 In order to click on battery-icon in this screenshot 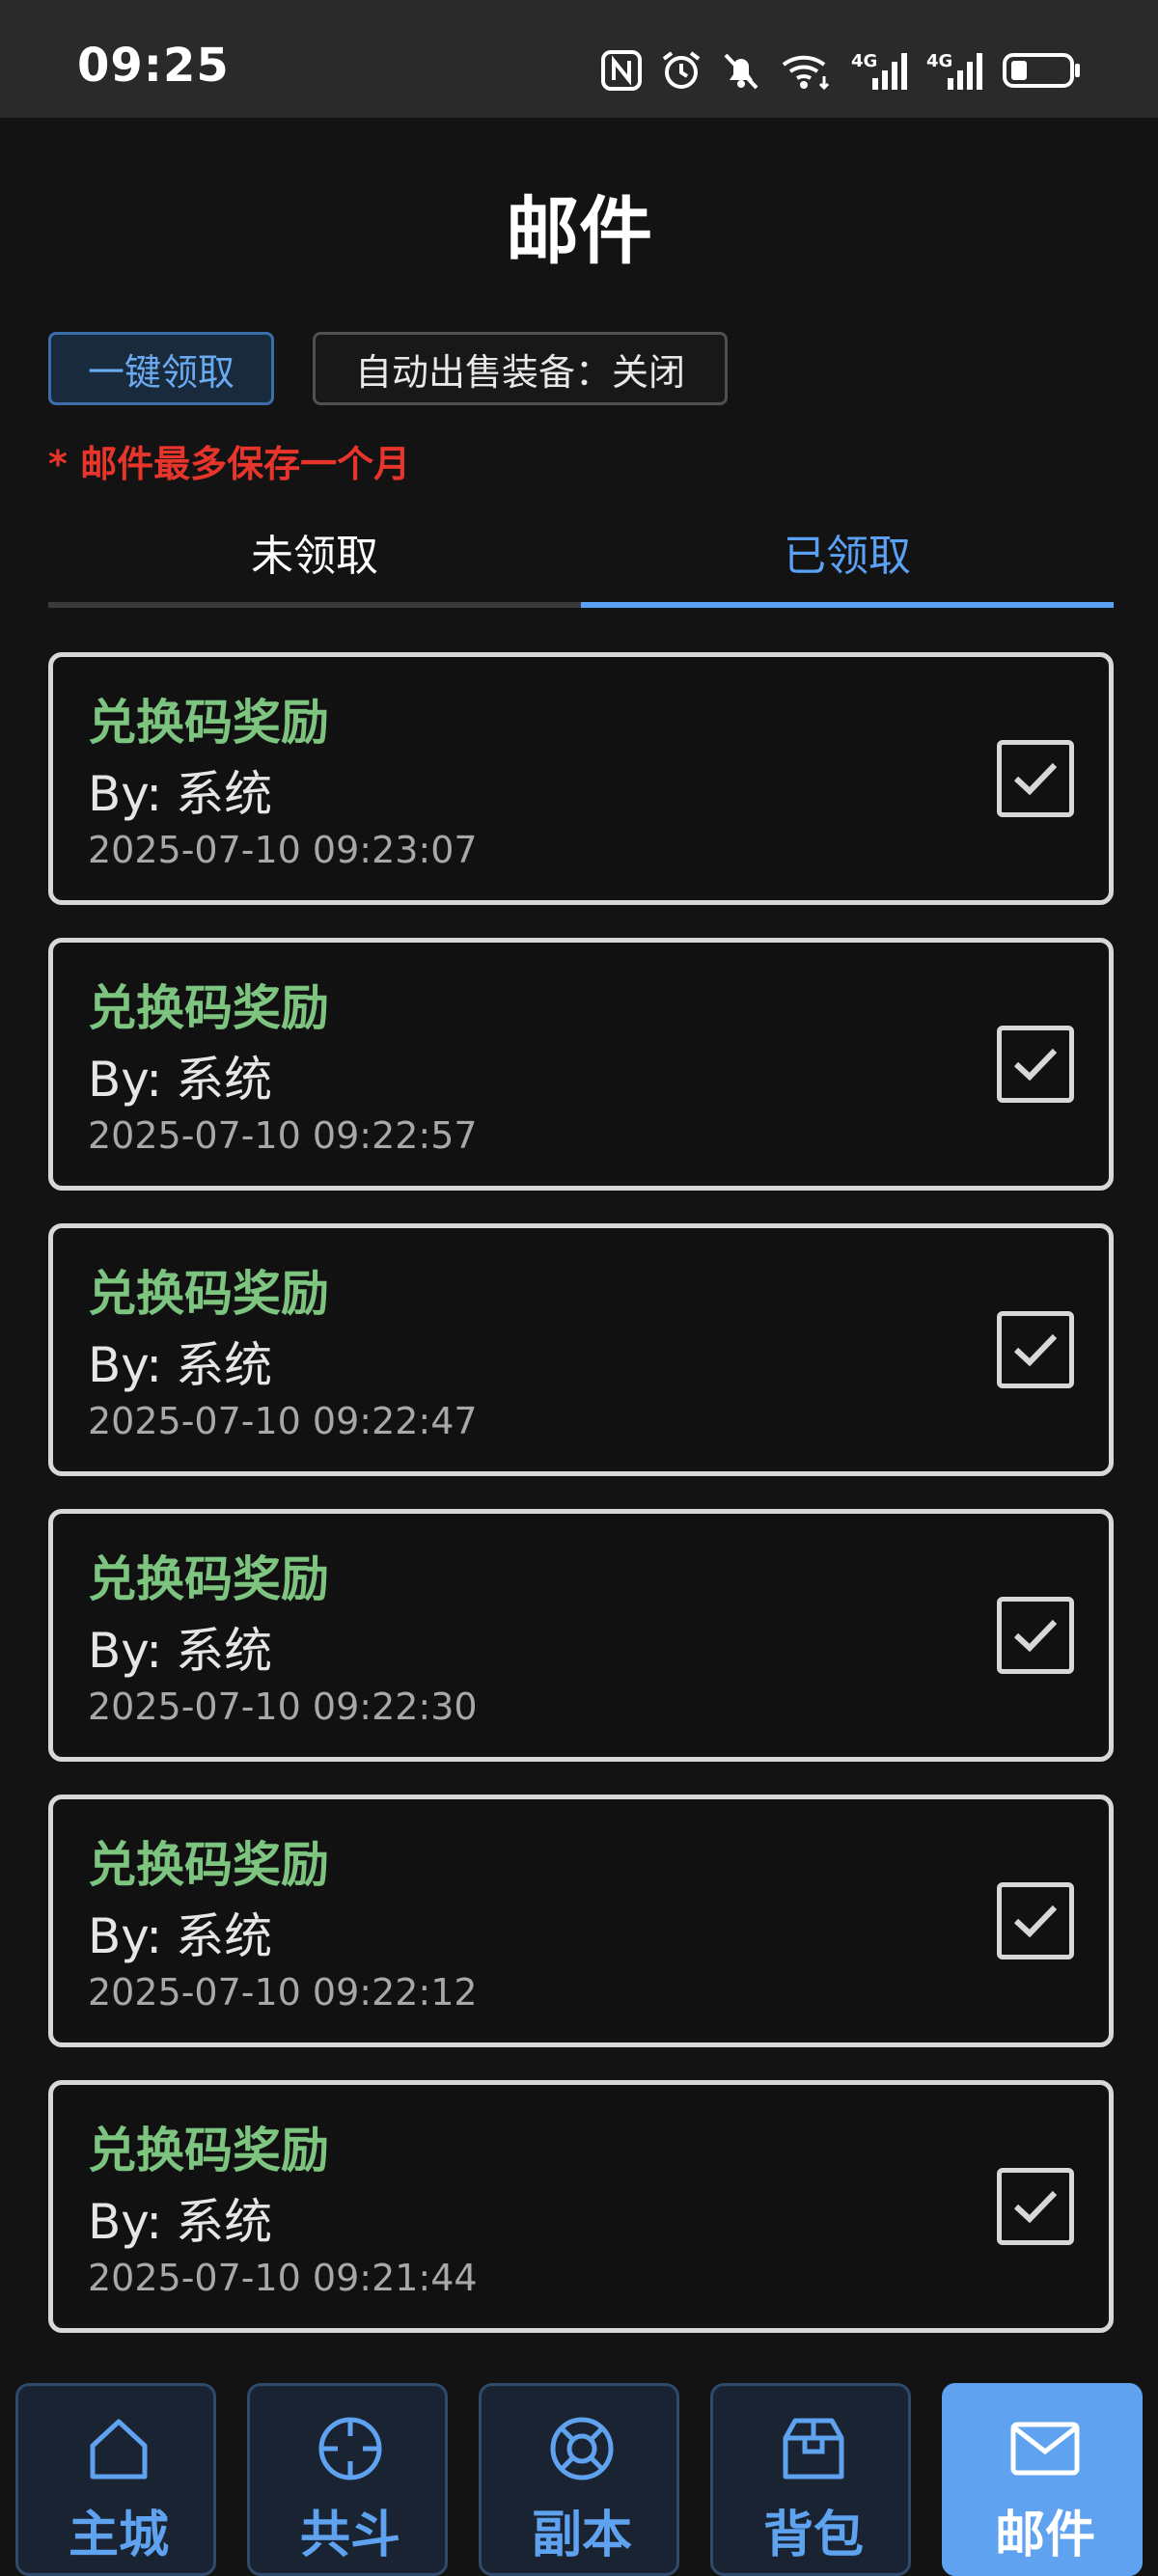, I will do `click(1042, 70)`.